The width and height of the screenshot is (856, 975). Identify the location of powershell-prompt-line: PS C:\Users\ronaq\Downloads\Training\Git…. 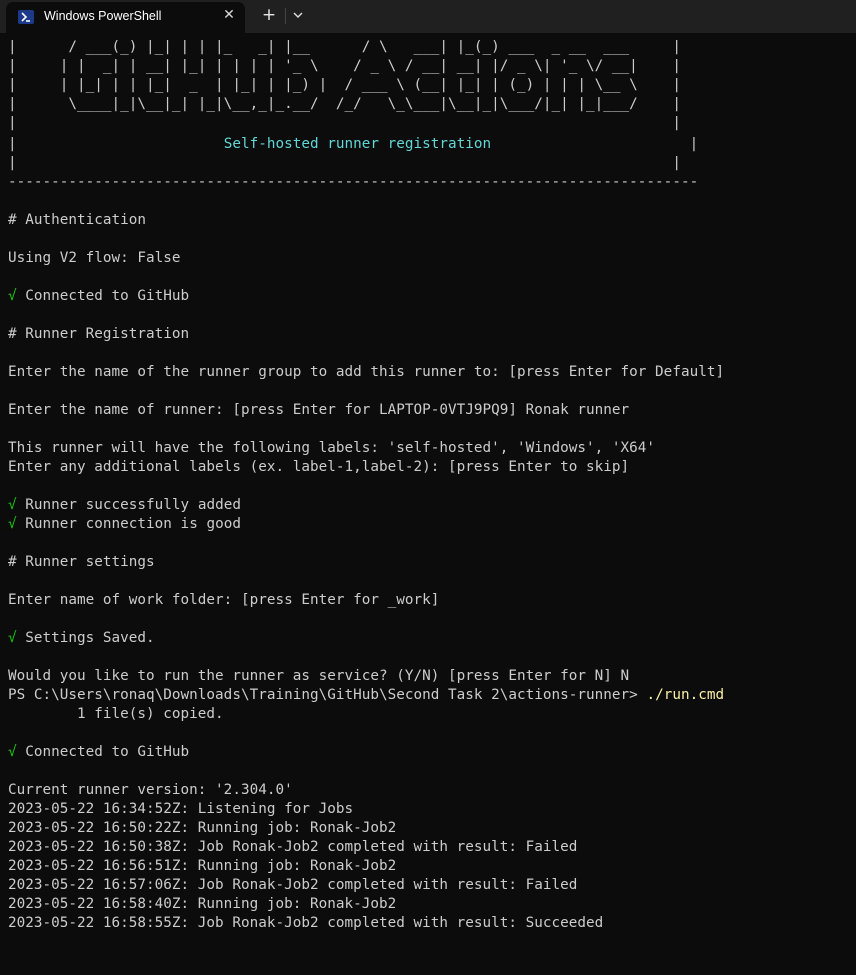
(366, 695).